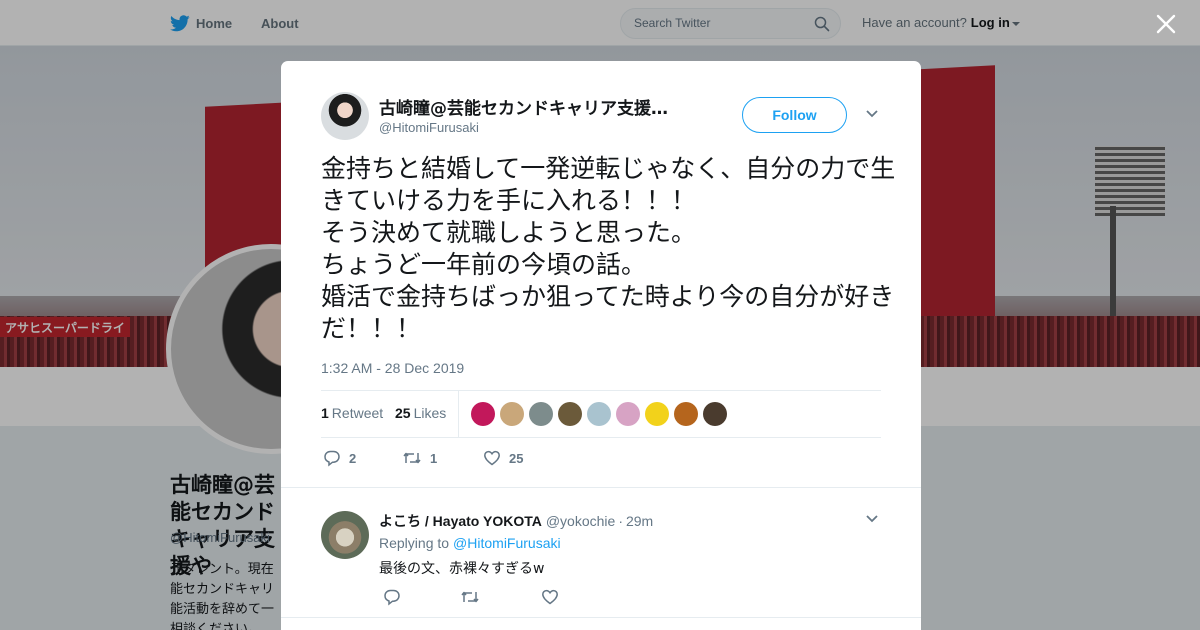 This screenshot has height=630, width=1200. What do you see at coordinates (392, 368) in the screenshot?
I see `tweet-timestamp: 1:32 AM - 28 Dec 2019` at bounding box center [392, 368].